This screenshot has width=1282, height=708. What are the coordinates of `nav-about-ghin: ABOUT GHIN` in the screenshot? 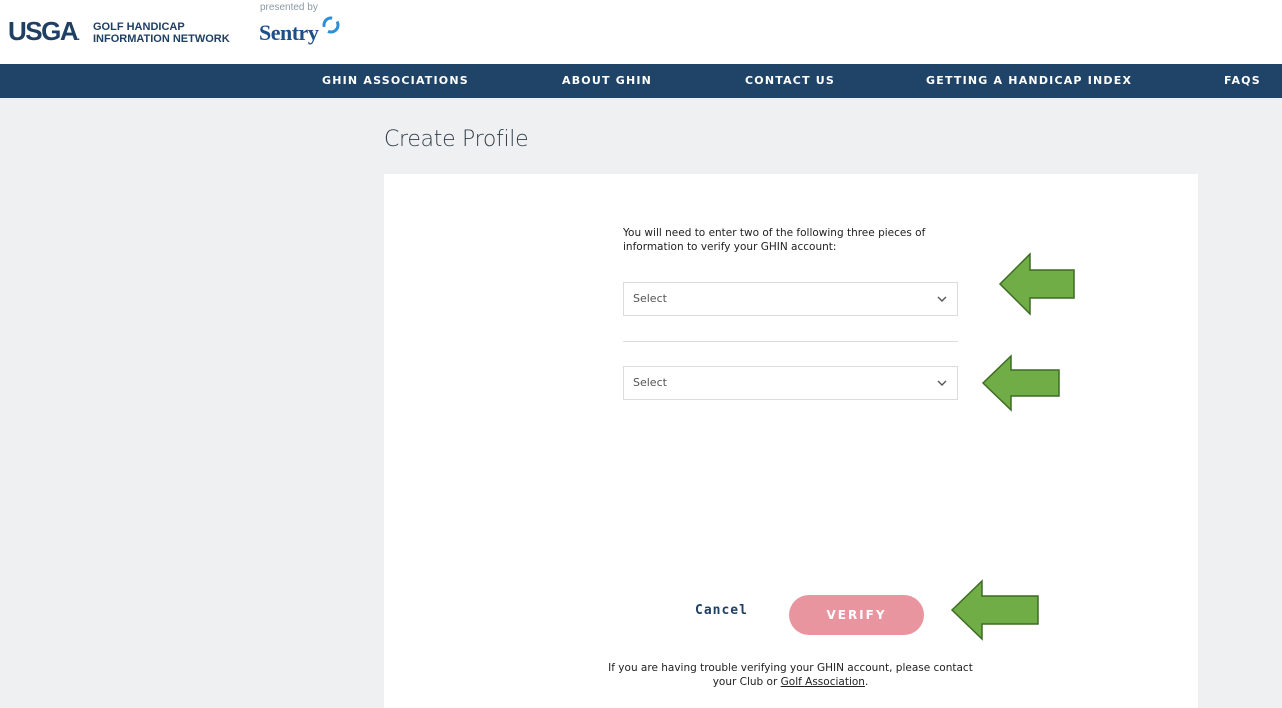 It's located at (607, 81).